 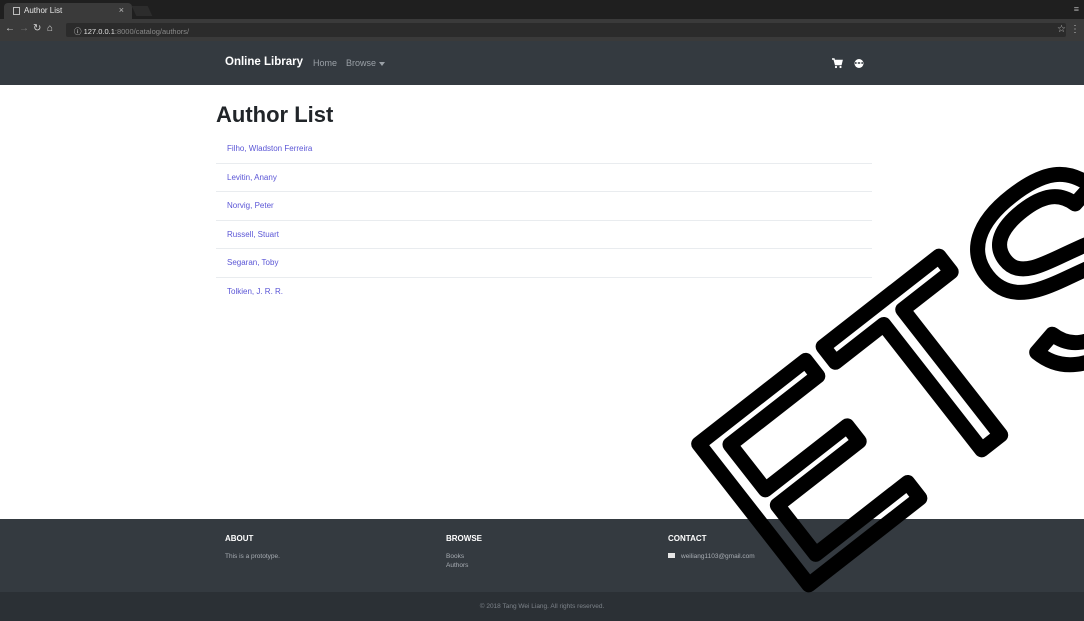 What do you see at coordinates (325, 63) in the screenshot?
I see `nav-home-link: Home` at bounding box center [325, 63].